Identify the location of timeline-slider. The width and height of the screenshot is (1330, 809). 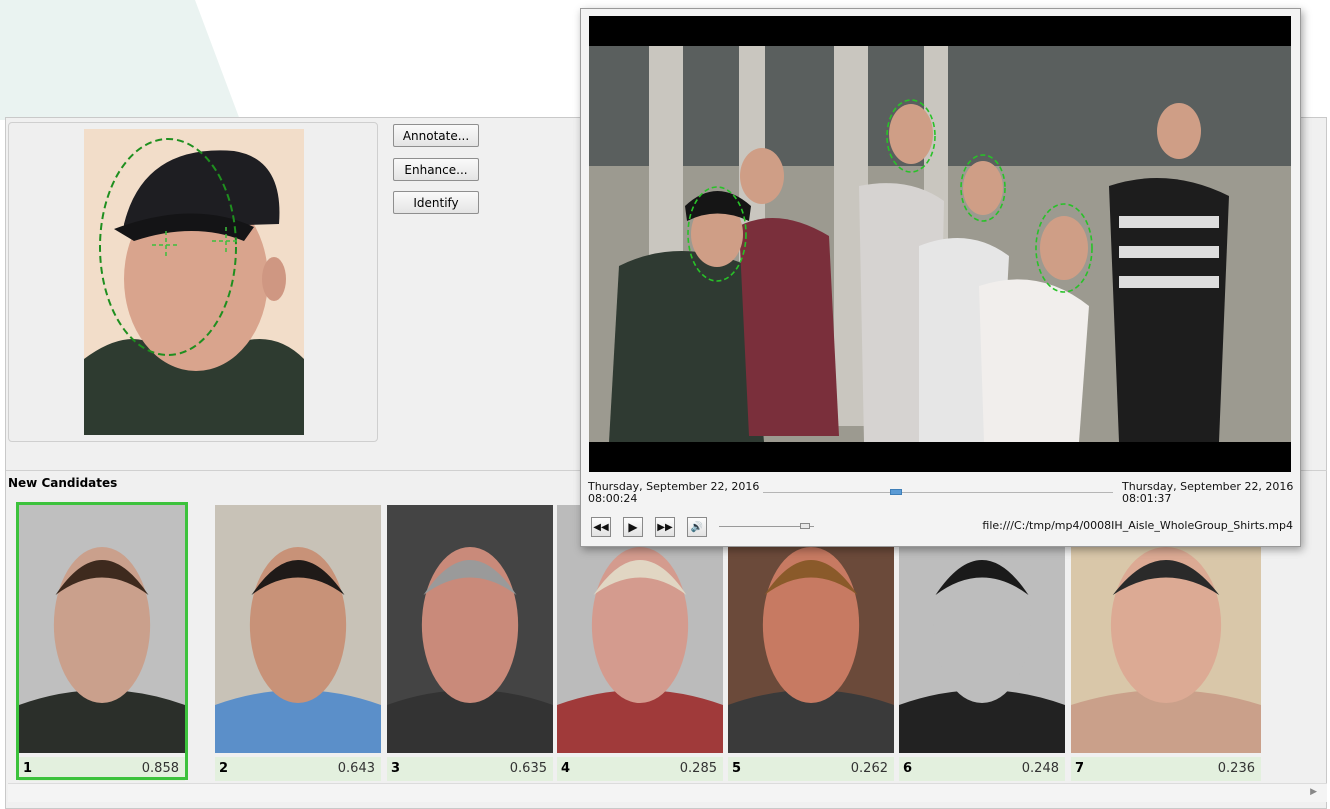
(938, 492).